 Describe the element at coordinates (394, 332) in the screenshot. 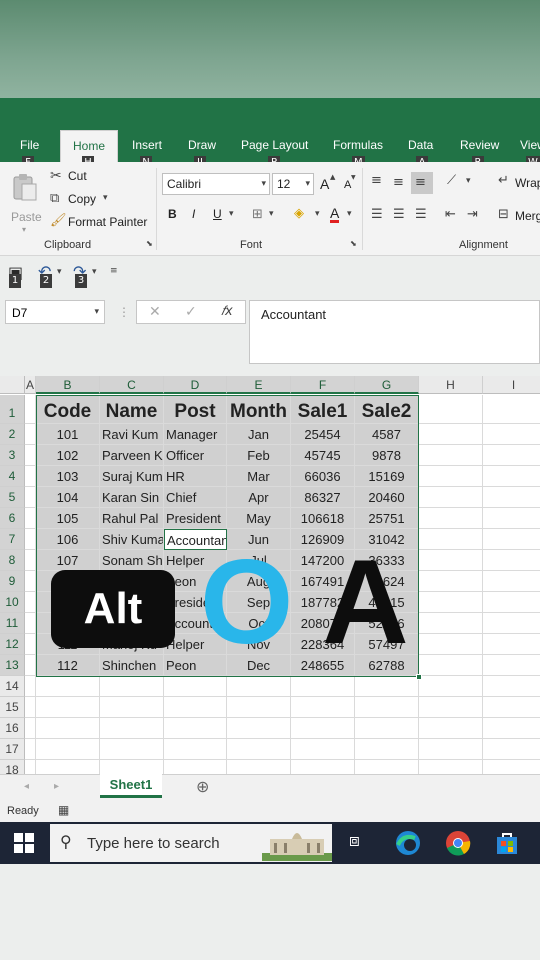

I see `formula-input: Accountant` at that location.